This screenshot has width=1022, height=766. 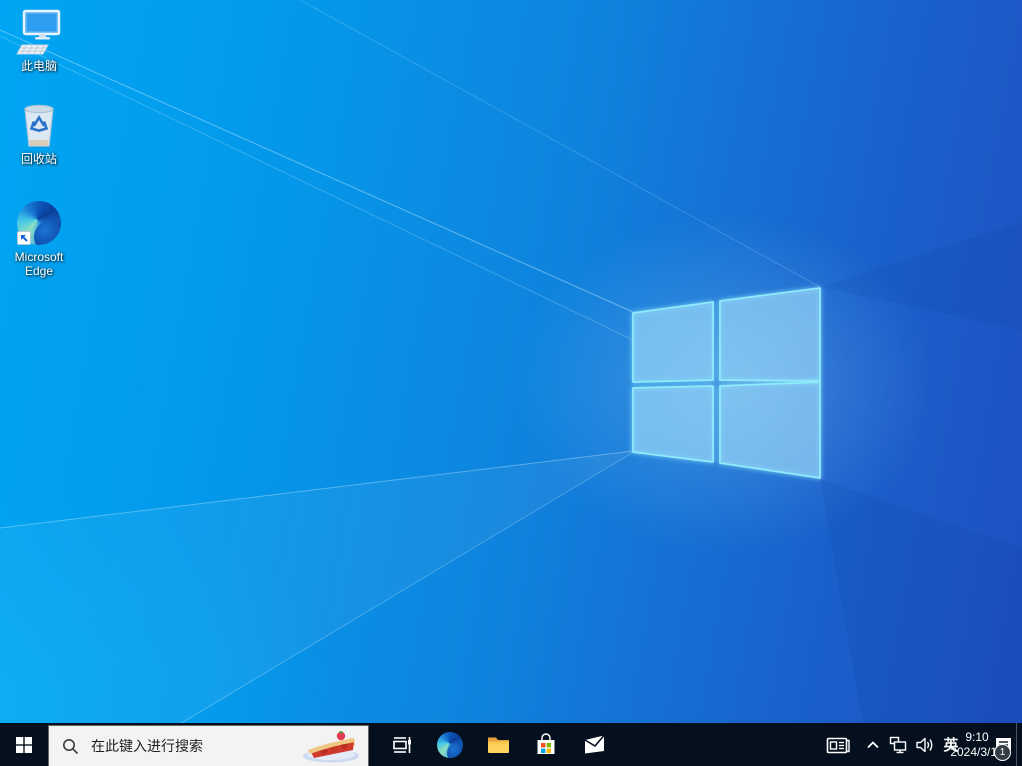 What do you see at coordinates (38, 159) in the screenshot?
I see `desktop-icon-label: 回收站` at bounding box center [38, 159].